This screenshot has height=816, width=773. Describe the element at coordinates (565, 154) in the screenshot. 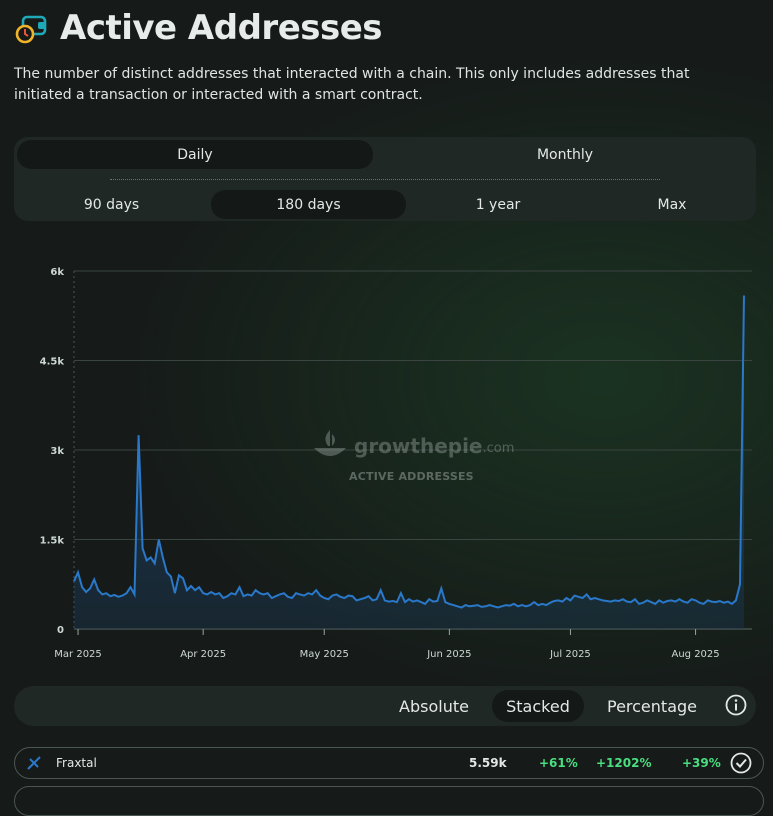

I see `tab-monthly: Monthly` at that location.